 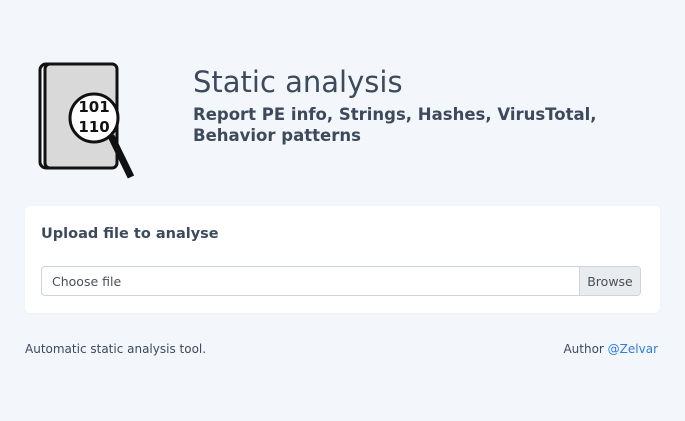 What do you see at coordinates (116, 349) in the screenshot?
I see `footer-description: Automatic static analysis tool.` at bounding box center [116, 349].